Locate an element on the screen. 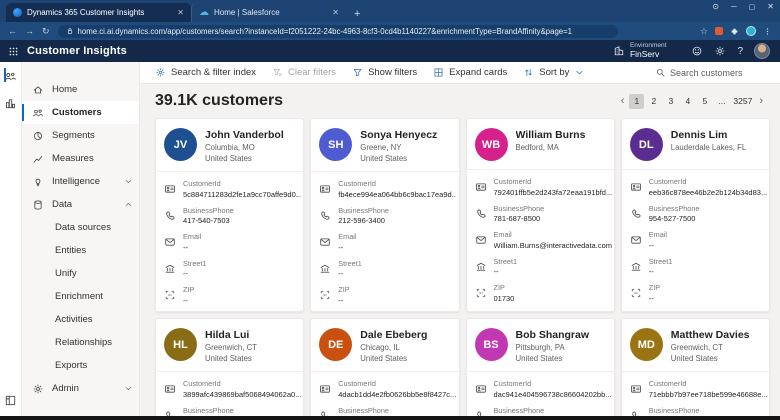 The width and height of the screenshot is (780, 420). bookmark-star-icon: ☆ is located at coordinates (704, 31).